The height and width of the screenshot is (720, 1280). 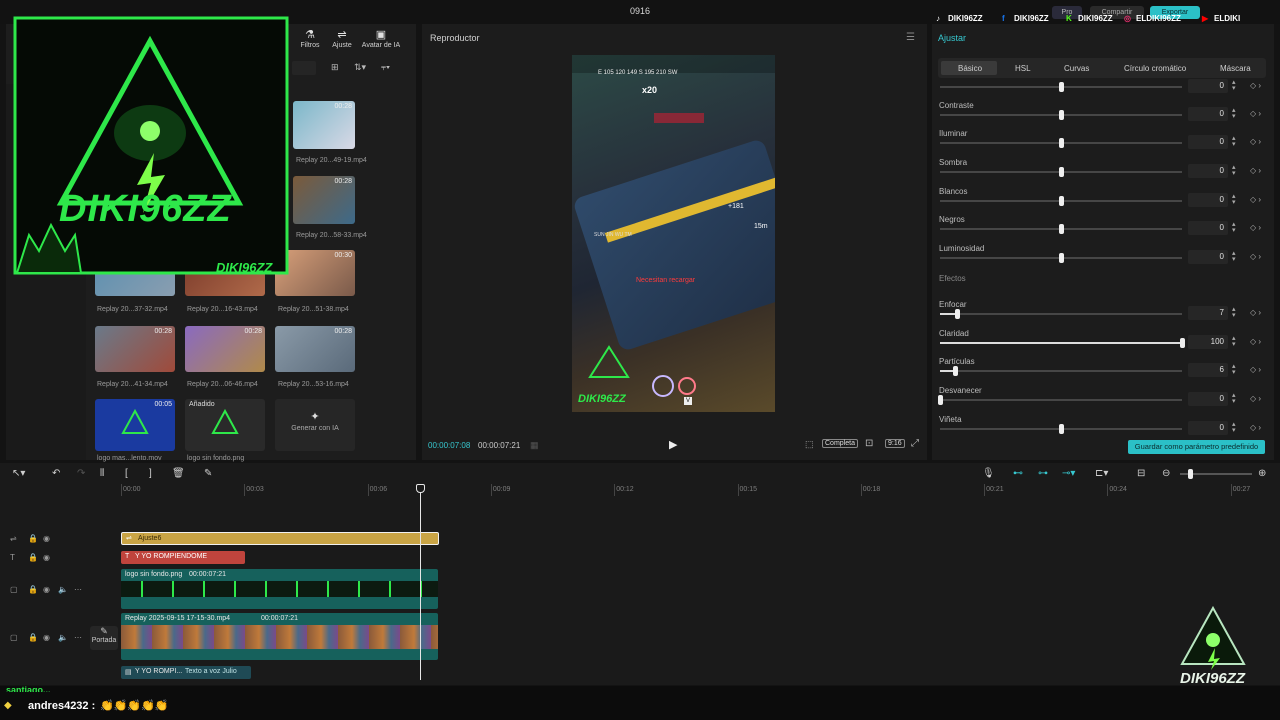 What do you see at coordinates (1076, 68) in the screenshot?
I see `tab-curves: Curvas` at bounding box center [1076, 68].